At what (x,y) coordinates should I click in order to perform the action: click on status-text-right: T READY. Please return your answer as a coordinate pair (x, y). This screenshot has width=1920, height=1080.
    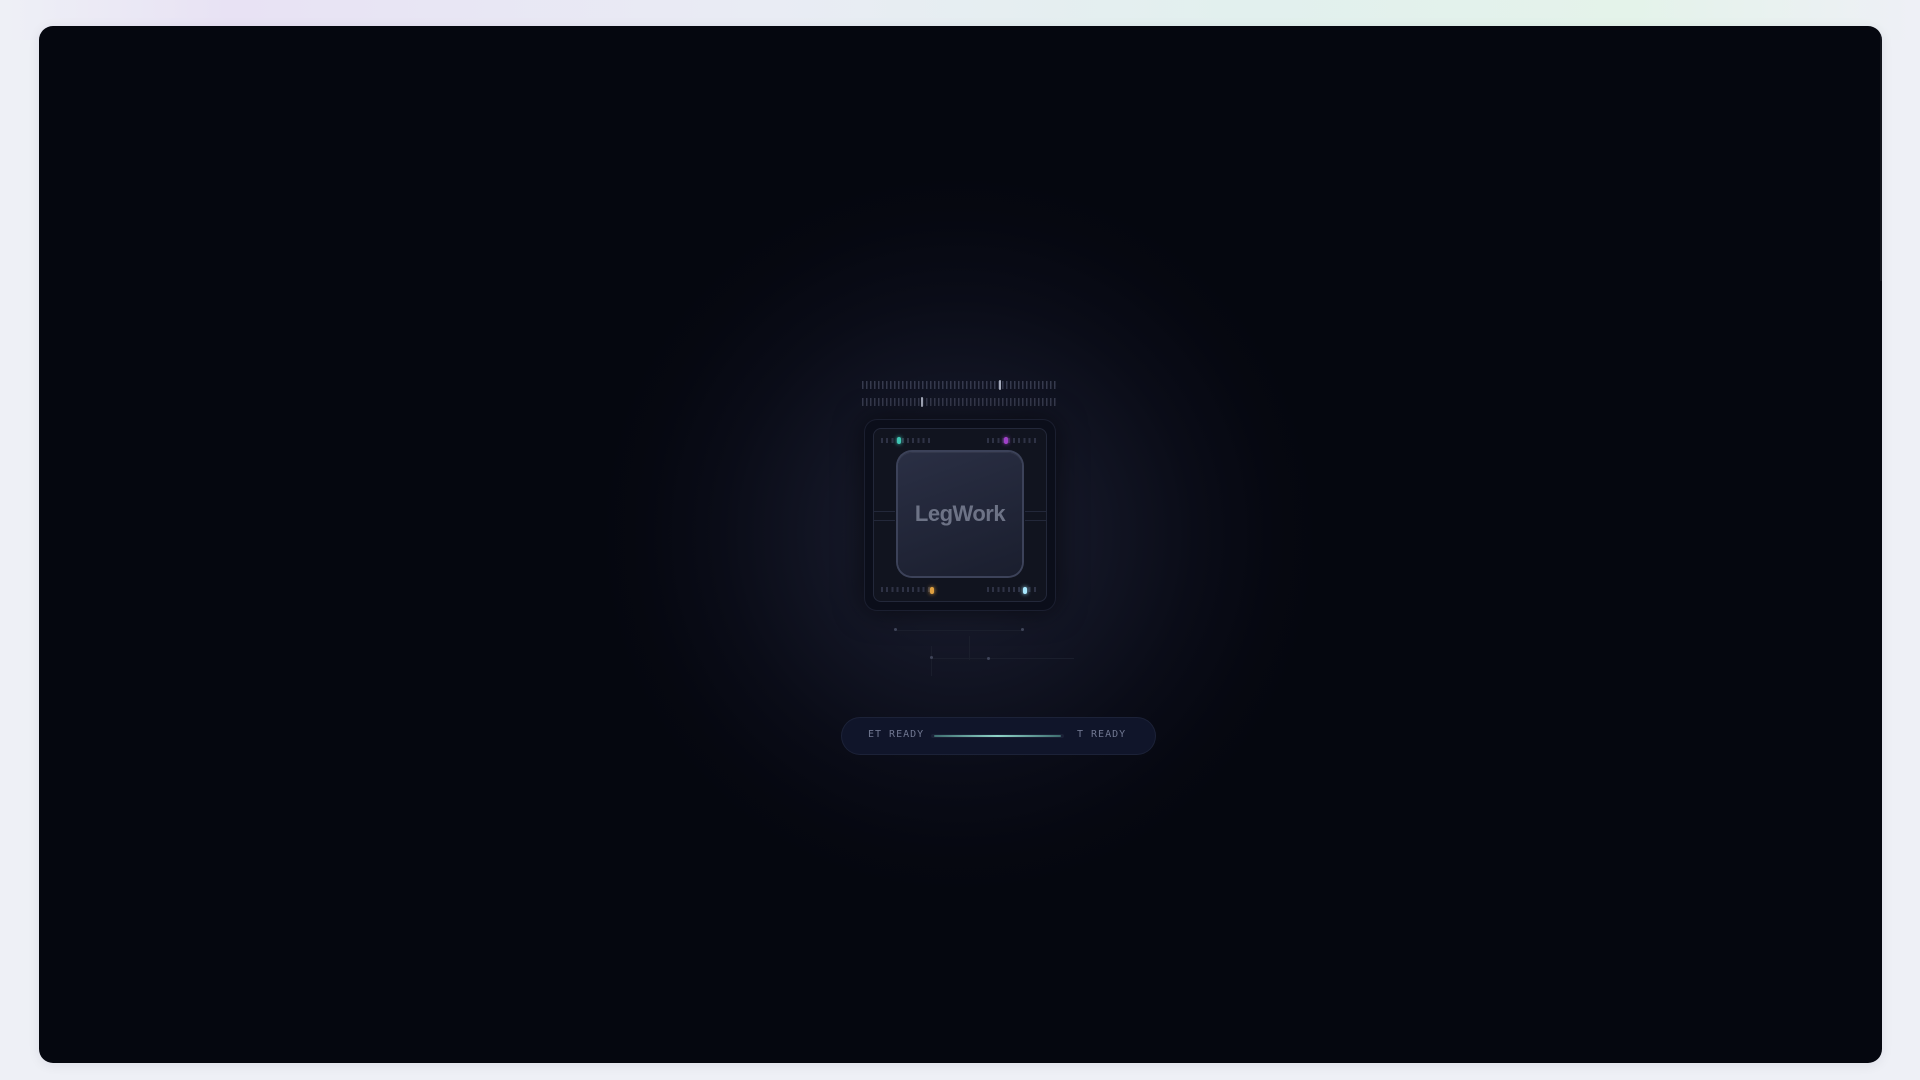
    Looking at the image, I should click on (1102, 734).